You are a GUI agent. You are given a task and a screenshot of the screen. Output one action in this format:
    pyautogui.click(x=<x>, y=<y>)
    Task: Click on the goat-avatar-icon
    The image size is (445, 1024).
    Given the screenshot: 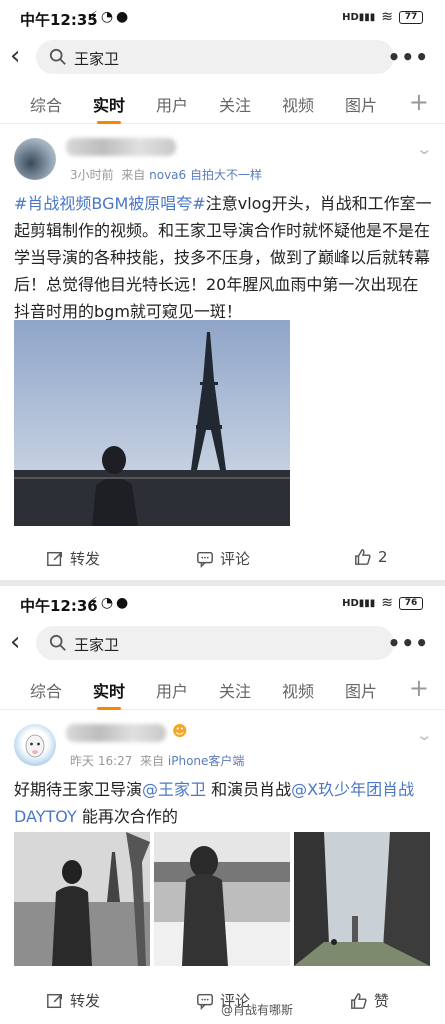 What is the action you would take?
    pyautogui.click(x=35, y=746)
    